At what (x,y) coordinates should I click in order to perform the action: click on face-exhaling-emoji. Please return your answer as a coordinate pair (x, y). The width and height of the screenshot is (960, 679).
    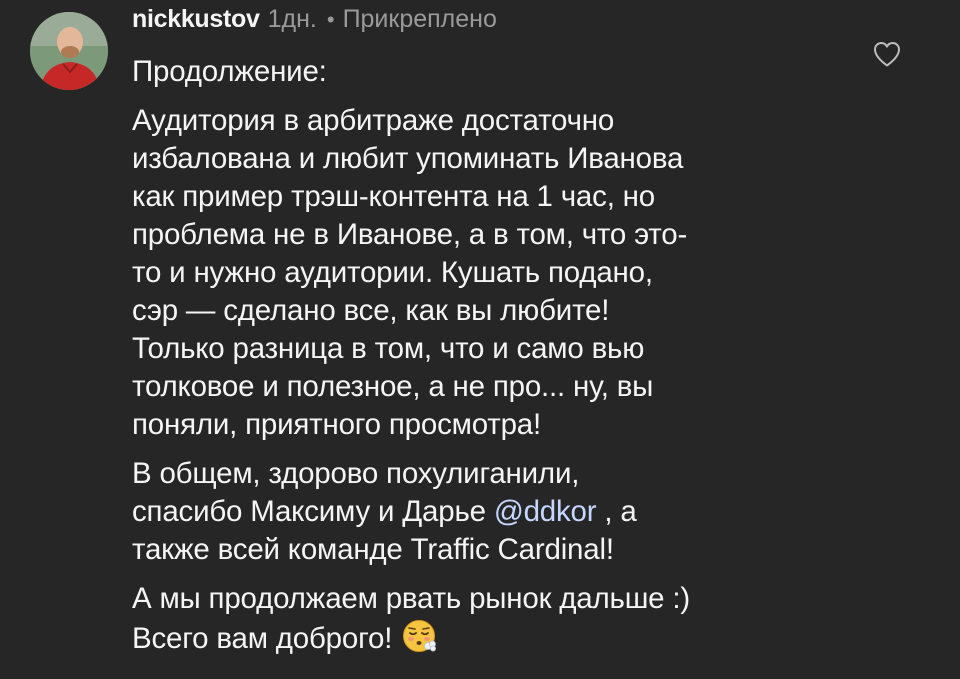
    Looking at the image, I should click on (420, 636).